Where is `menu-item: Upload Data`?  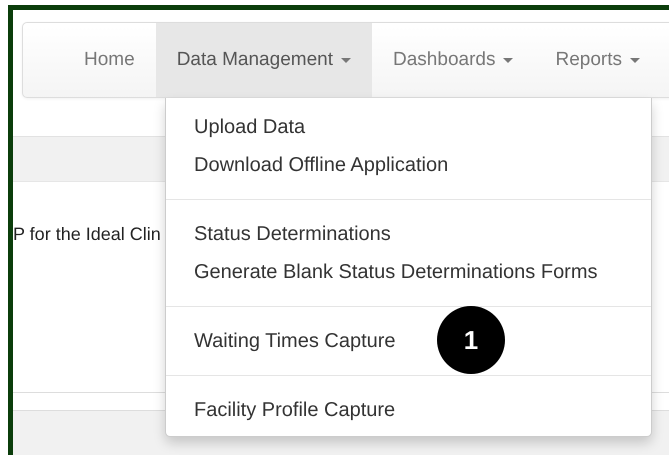
menu-item: Upload Data is located at coordinates (250, 127).